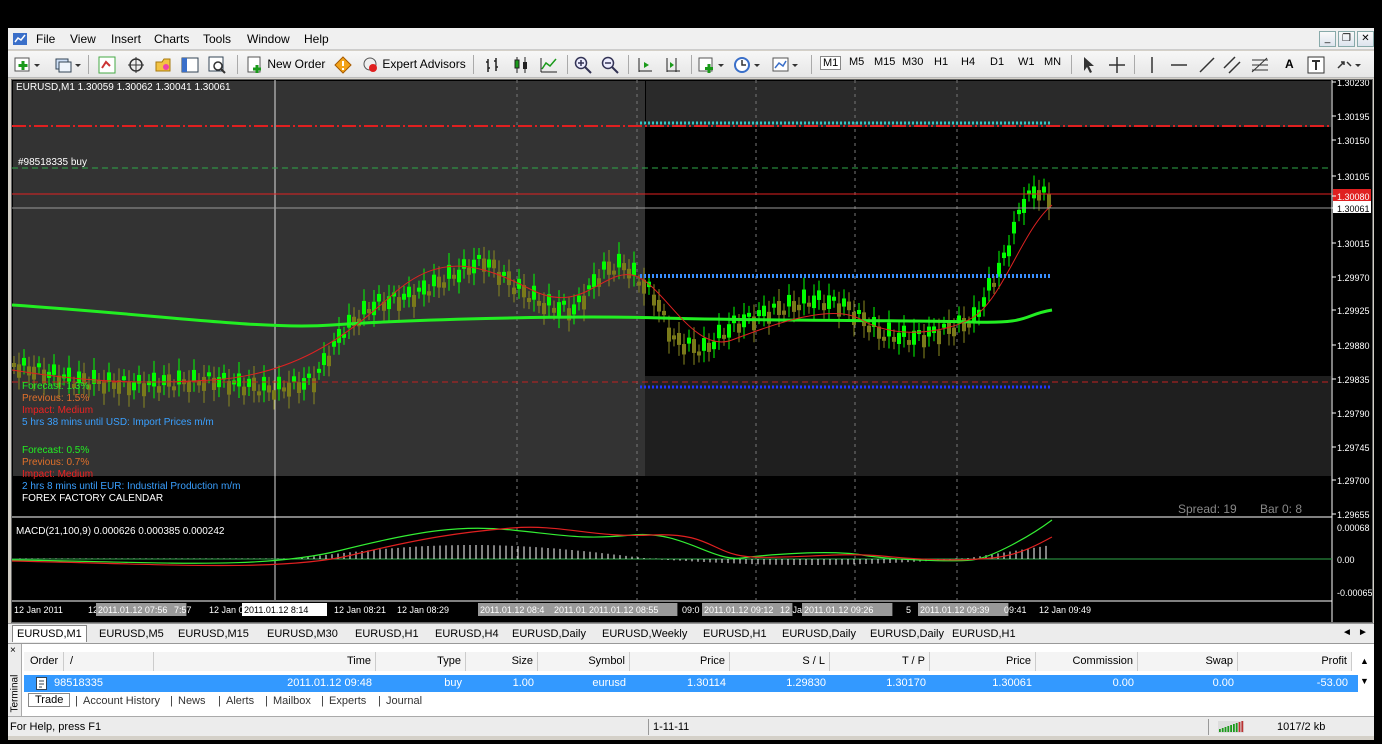 The image size is (1382, 744). I want to click on scroll-down-icon: ▼, so click(1364, 681).